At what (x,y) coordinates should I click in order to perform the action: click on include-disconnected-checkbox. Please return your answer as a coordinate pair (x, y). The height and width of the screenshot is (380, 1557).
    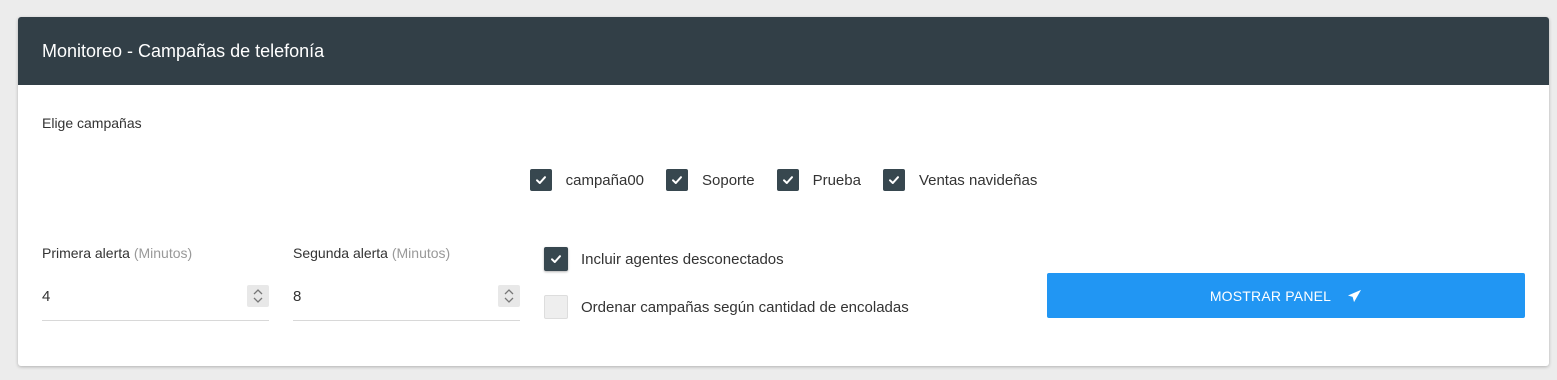
    Looking at the image, I should click on (556, 259).